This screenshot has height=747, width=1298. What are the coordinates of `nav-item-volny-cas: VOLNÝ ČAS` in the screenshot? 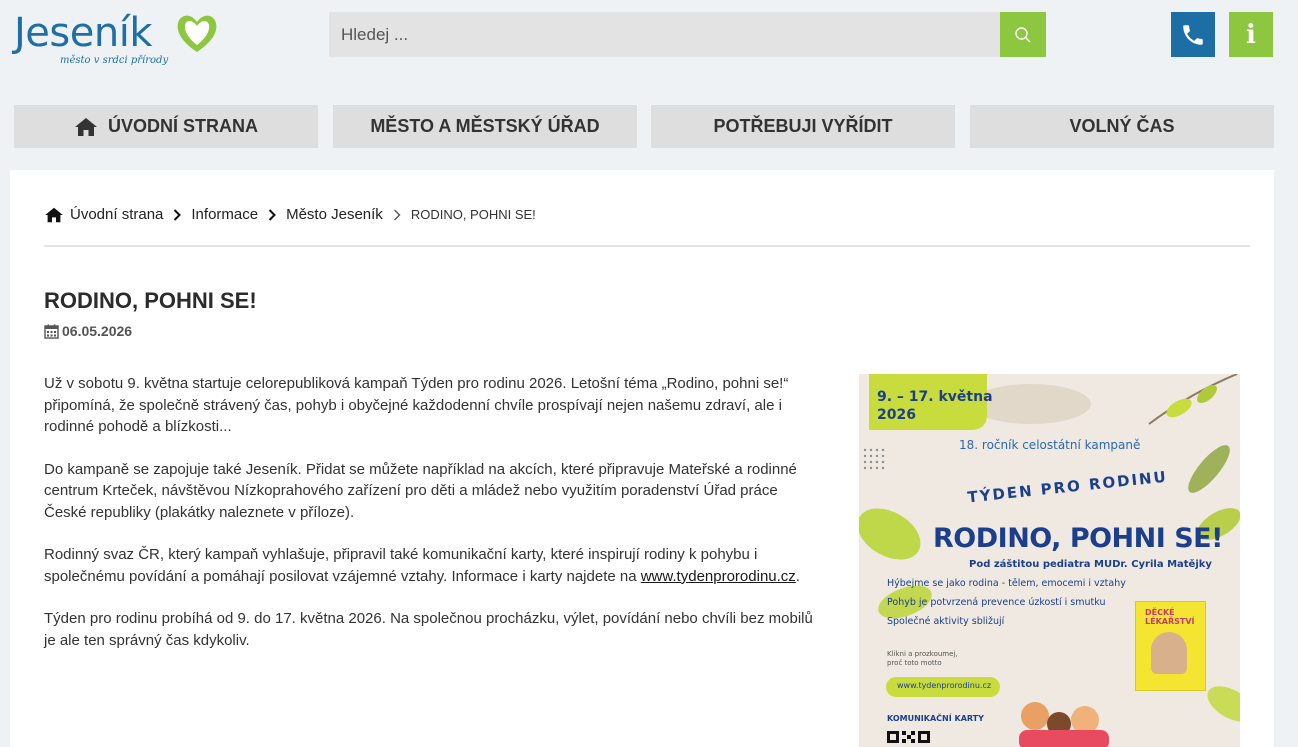 It's located at (1122, 126).